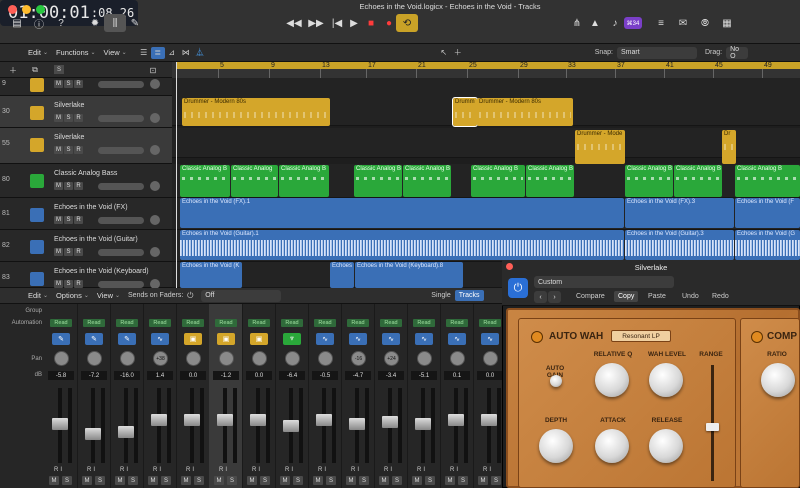  What do you see at coordinates (38, 295) in the screenshot?
I see `mixer-edit-menu: Edit ⌄` at bounding box center [38, 295].